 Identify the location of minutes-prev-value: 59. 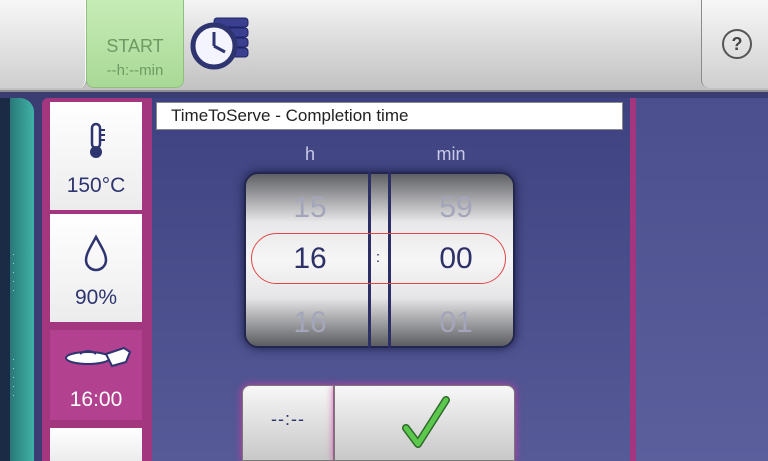
(456, 208).